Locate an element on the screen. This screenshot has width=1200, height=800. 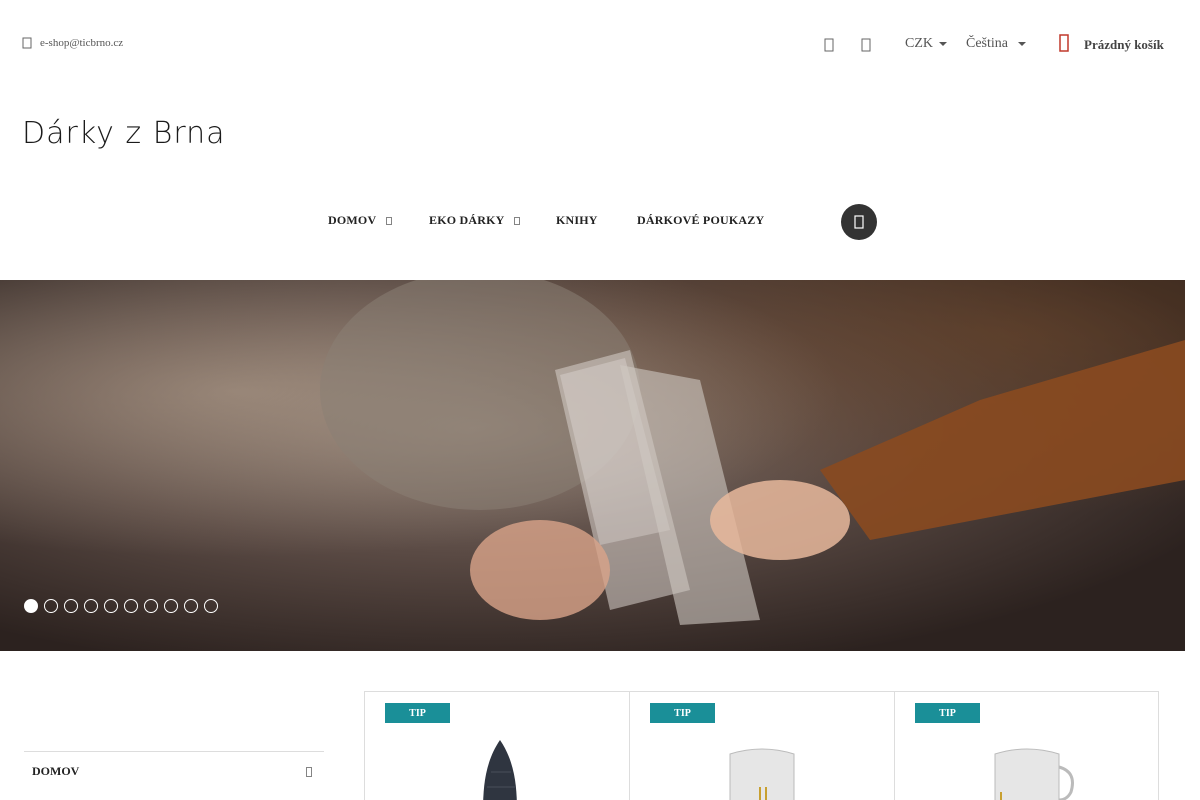
cart-icon is located at coordinates (1064, 43).